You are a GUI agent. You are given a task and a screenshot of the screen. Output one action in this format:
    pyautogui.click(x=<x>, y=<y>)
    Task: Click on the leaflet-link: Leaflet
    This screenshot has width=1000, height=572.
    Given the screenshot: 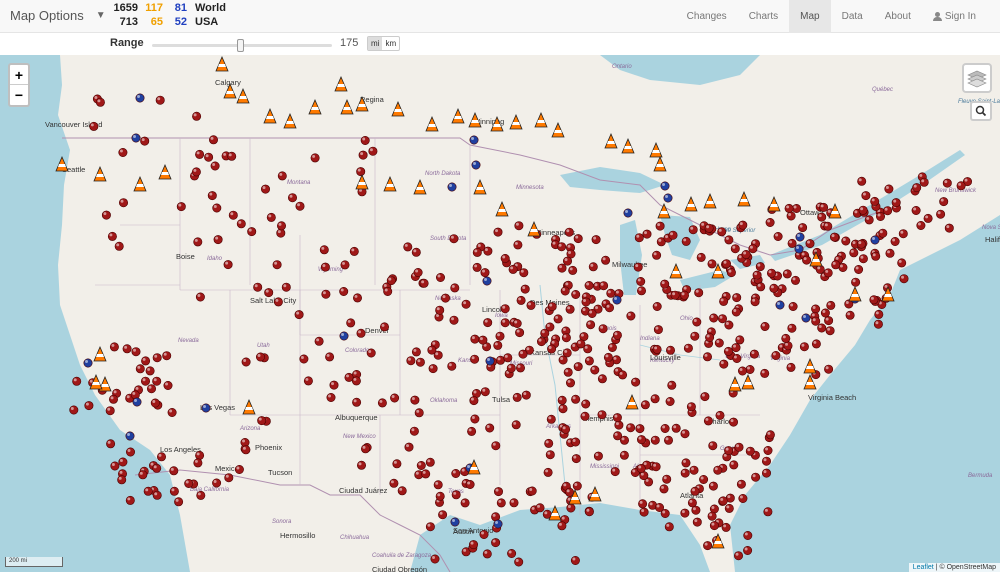 What is the action you would take?
    pyautogui.click(x=923, y=567)
    